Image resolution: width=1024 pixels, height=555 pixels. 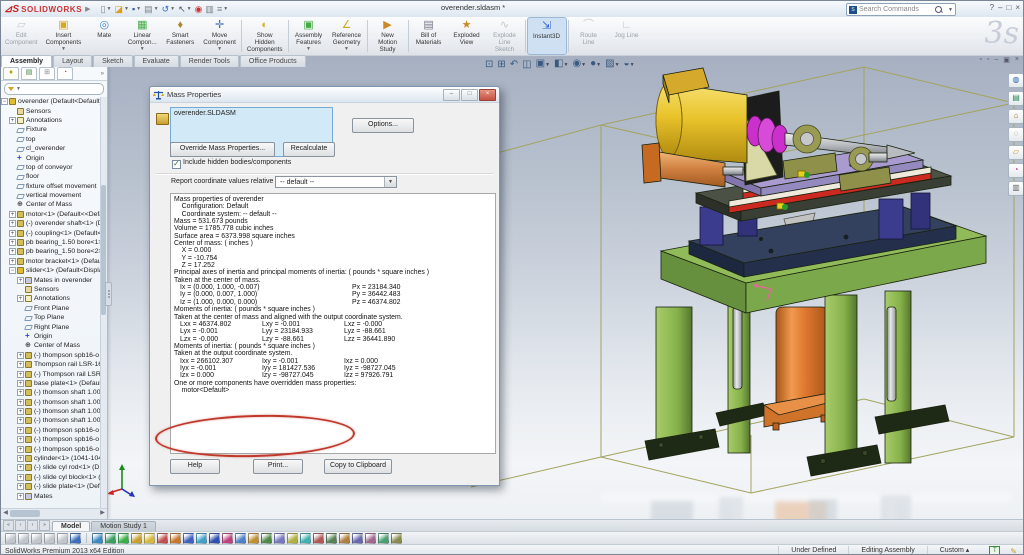 I want to click on file-properties-icon: ▥, so click(x=209, y=9).